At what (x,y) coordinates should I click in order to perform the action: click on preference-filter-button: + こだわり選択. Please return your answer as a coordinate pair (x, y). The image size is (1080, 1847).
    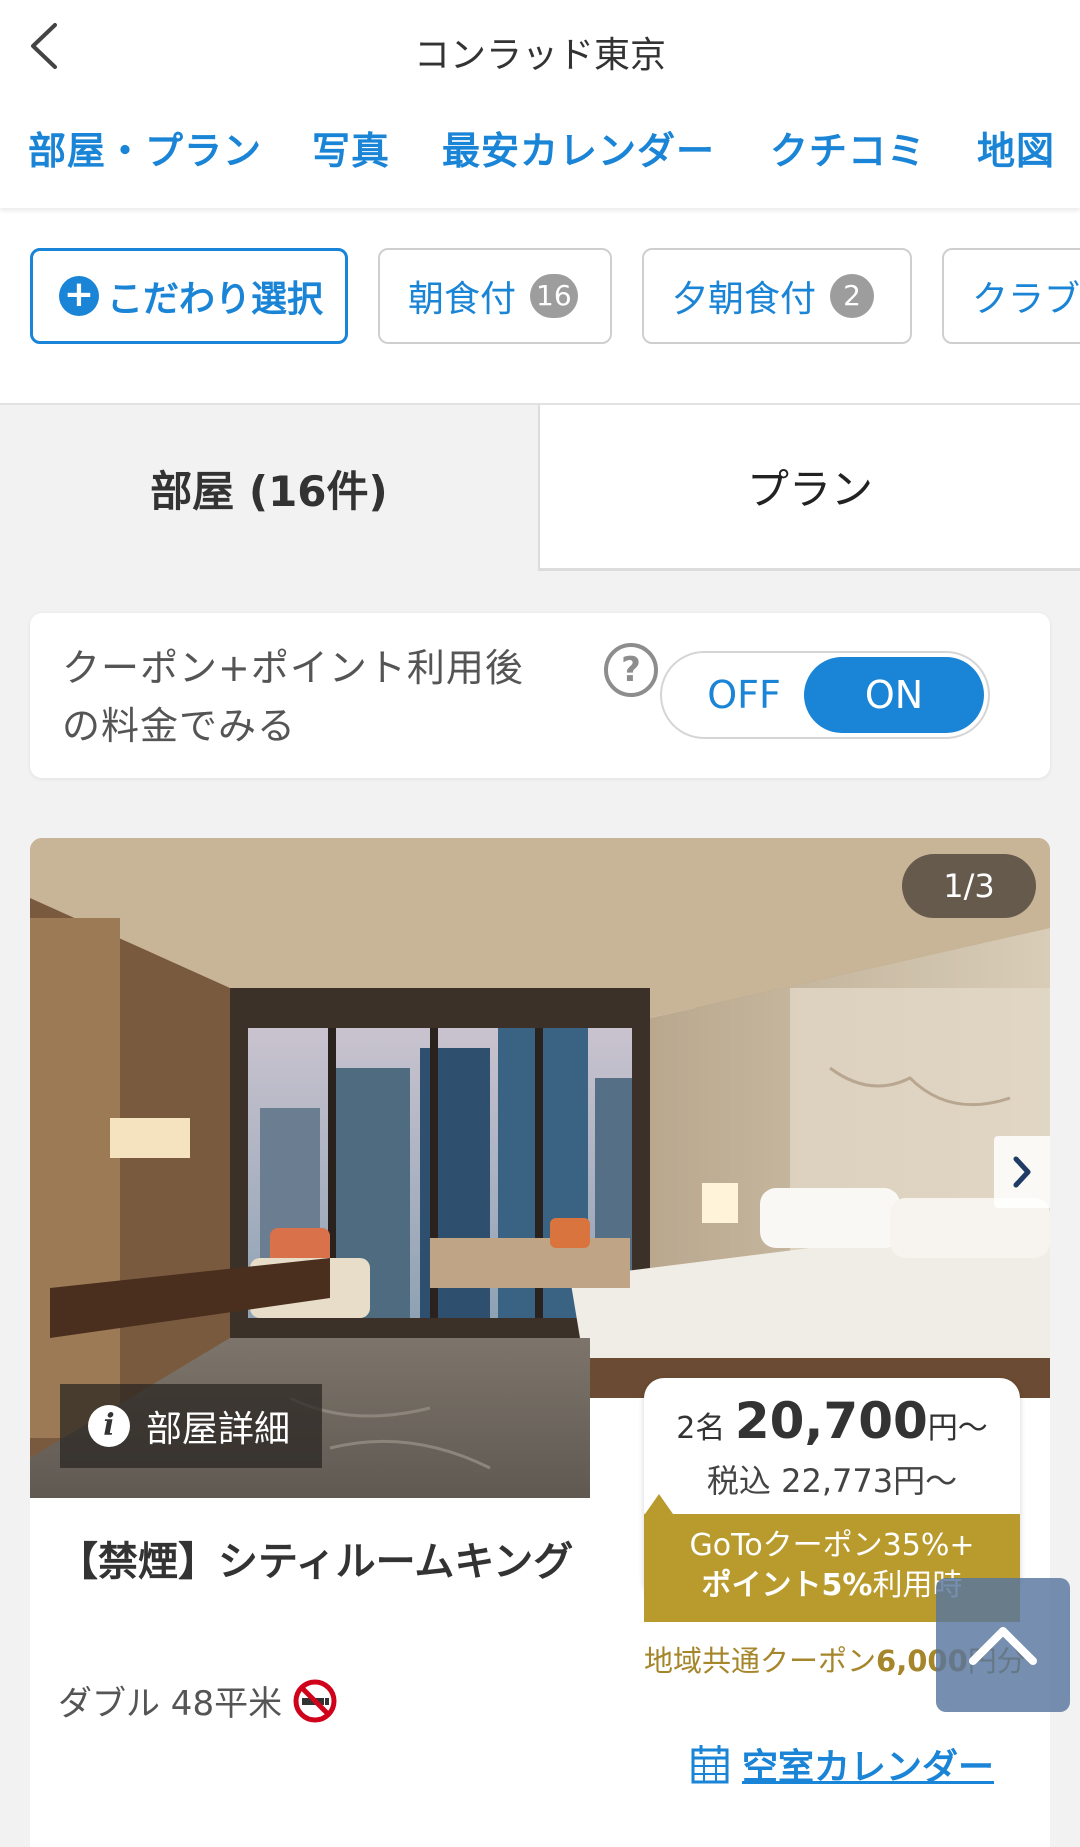
    Looking at the image, I should click on (189, 296).